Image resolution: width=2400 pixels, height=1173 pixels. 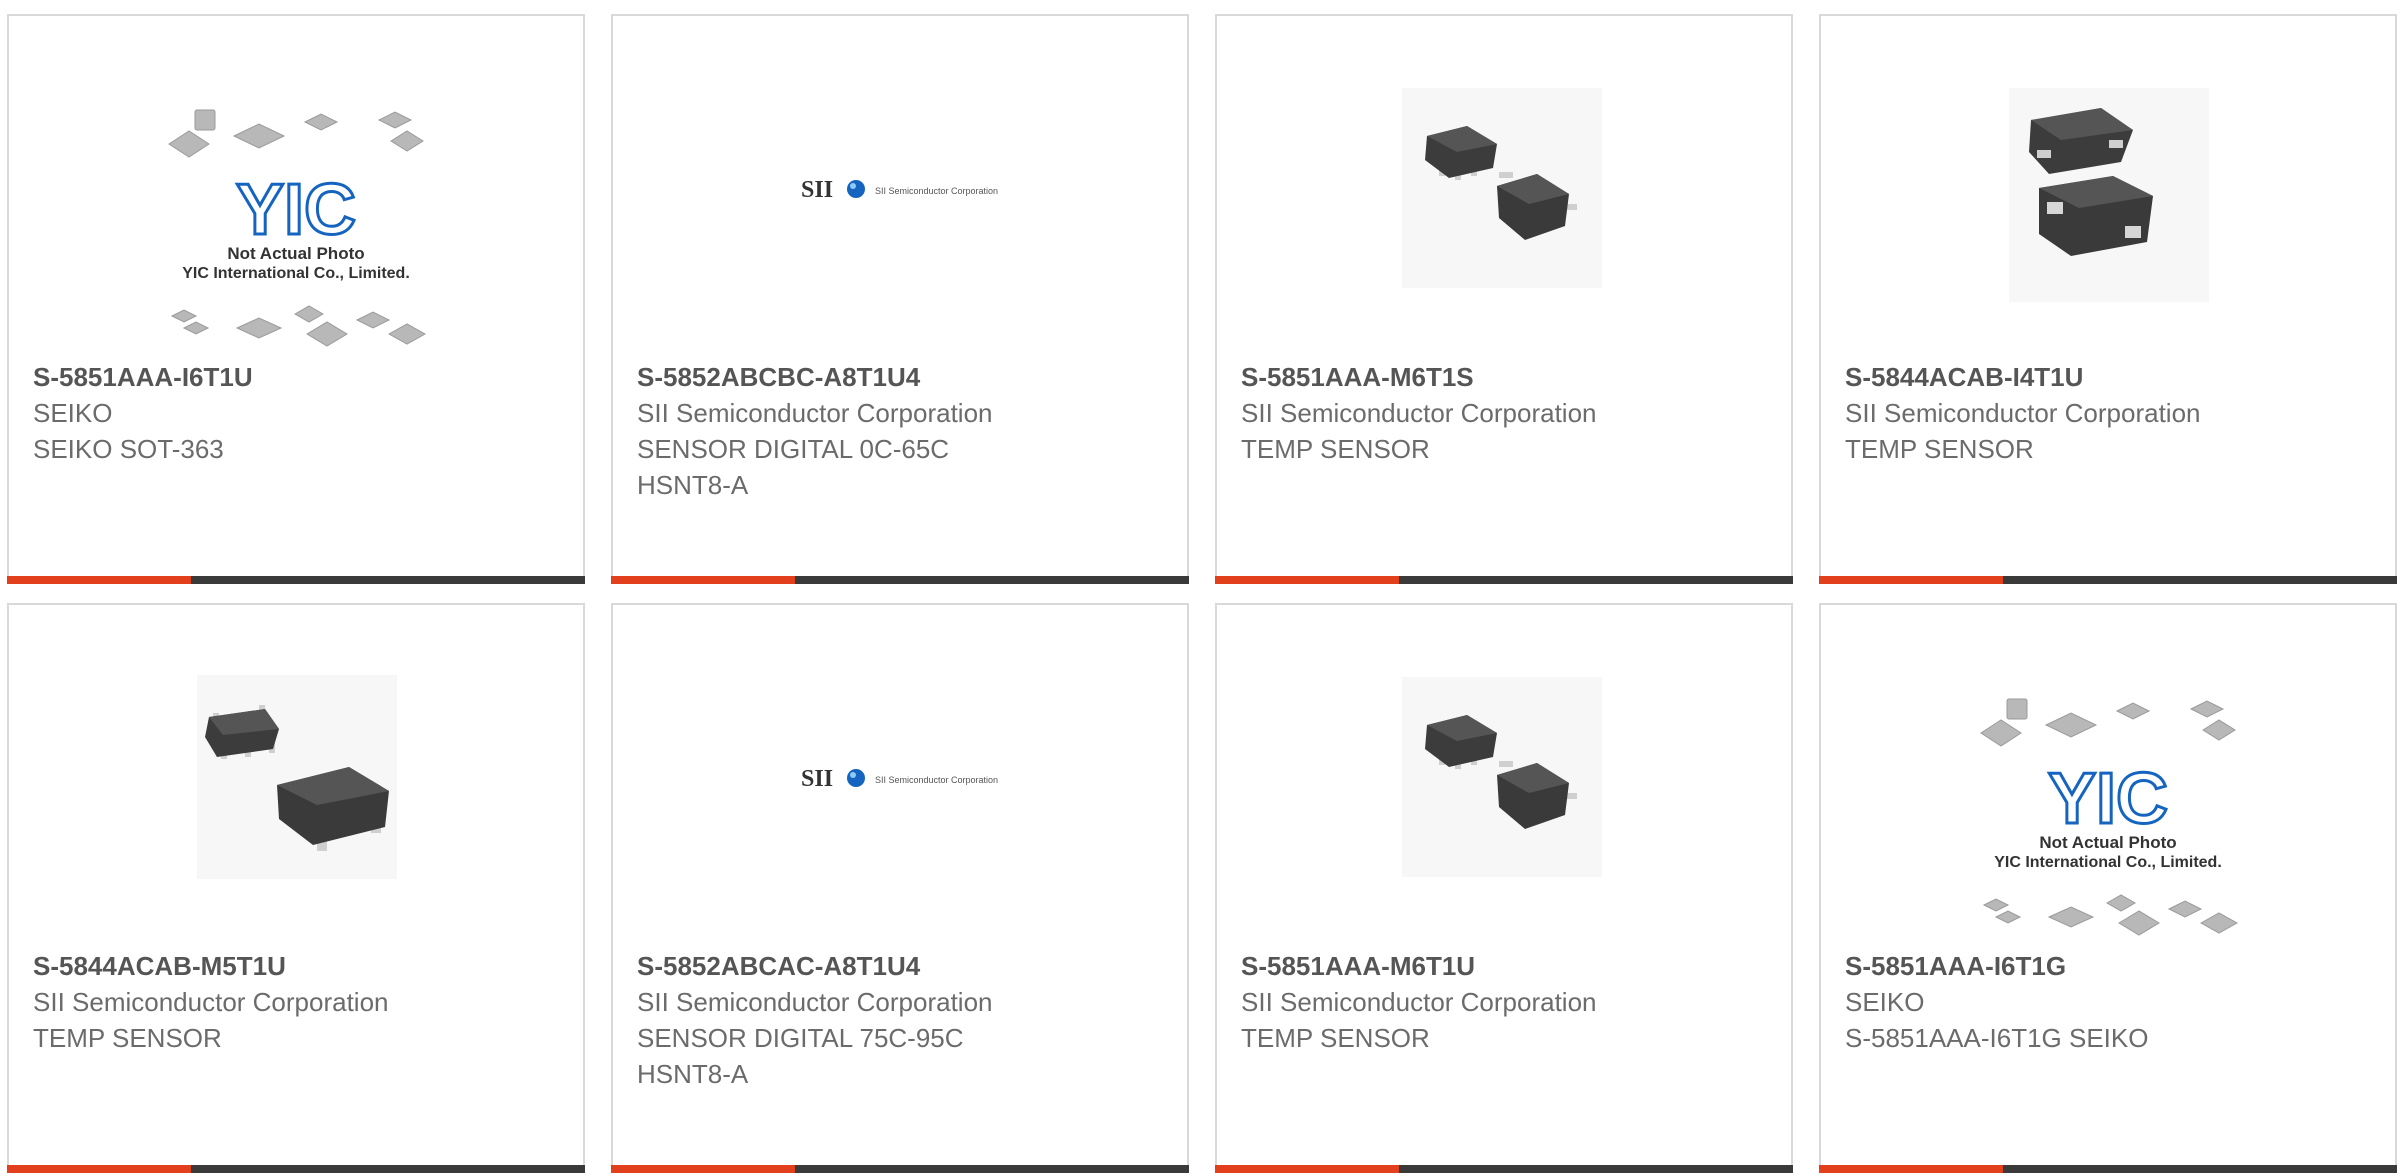 I want to click on part-number-link: S-5851AAA-I6T1U, so click(x=303, y=377).